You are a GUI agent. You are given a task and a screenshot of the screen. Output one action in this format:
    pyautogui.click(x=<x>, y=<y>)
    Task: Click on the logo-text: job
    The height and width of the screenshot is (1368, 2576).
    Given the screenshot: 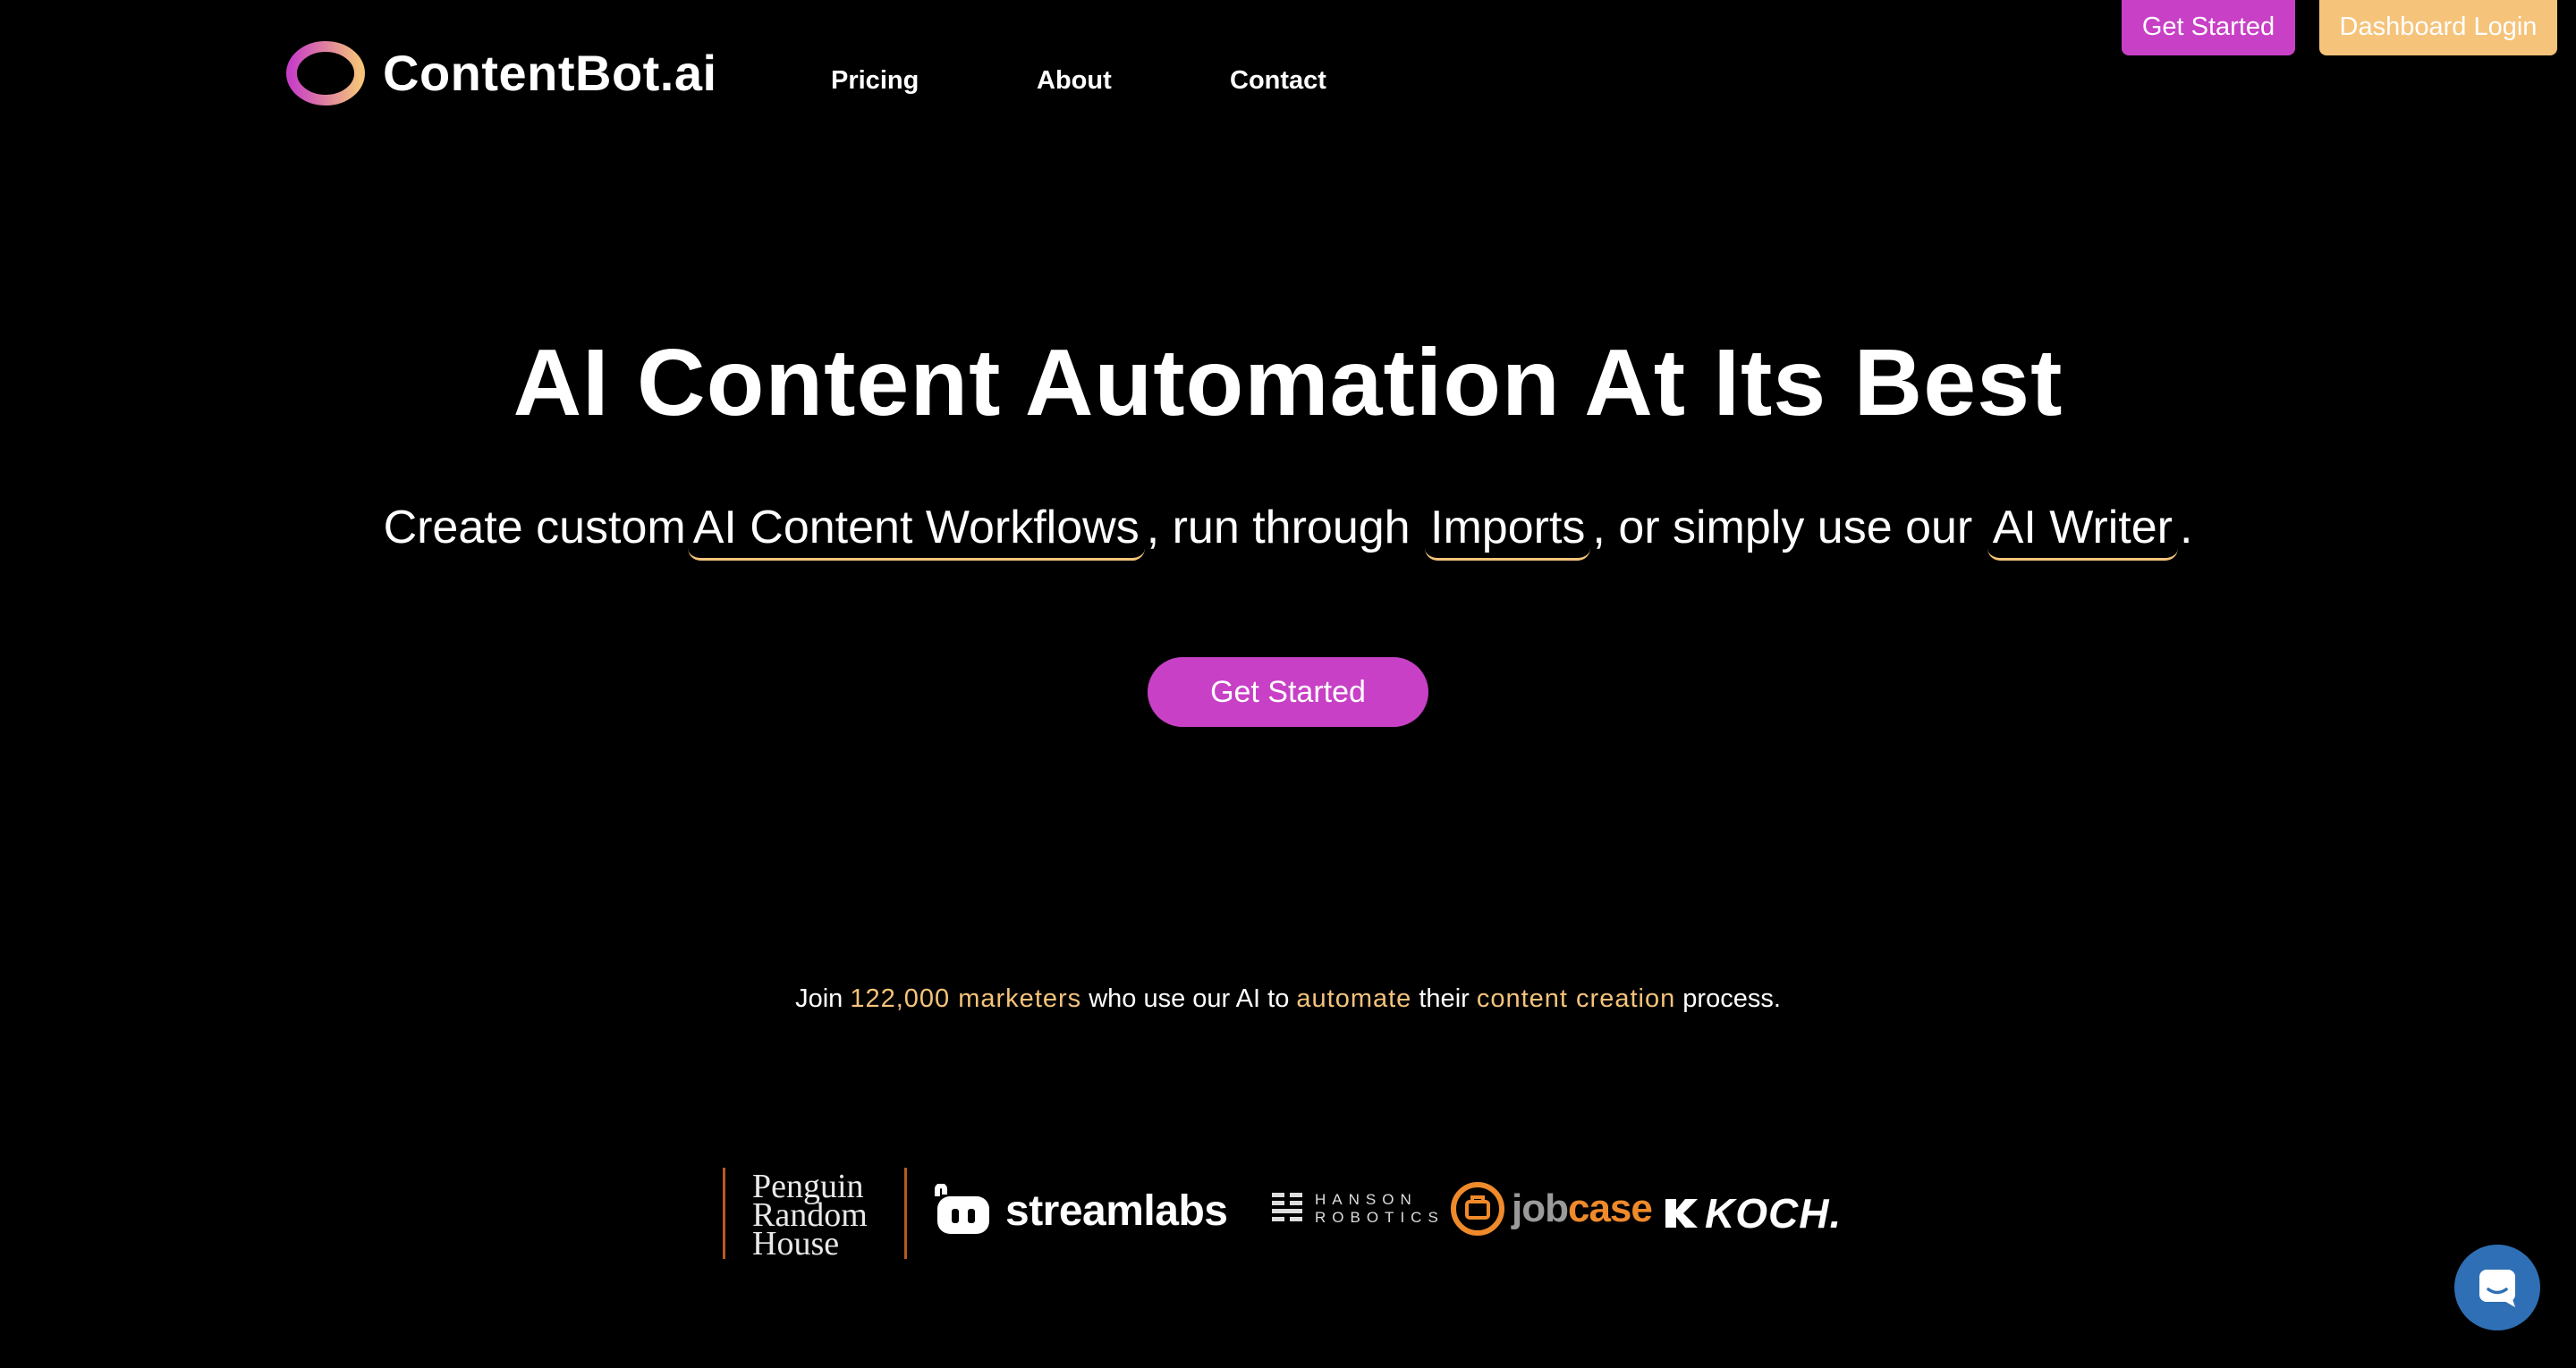 What is the action you would take?
    pyautogui.click(x=1540, y=1208)
    